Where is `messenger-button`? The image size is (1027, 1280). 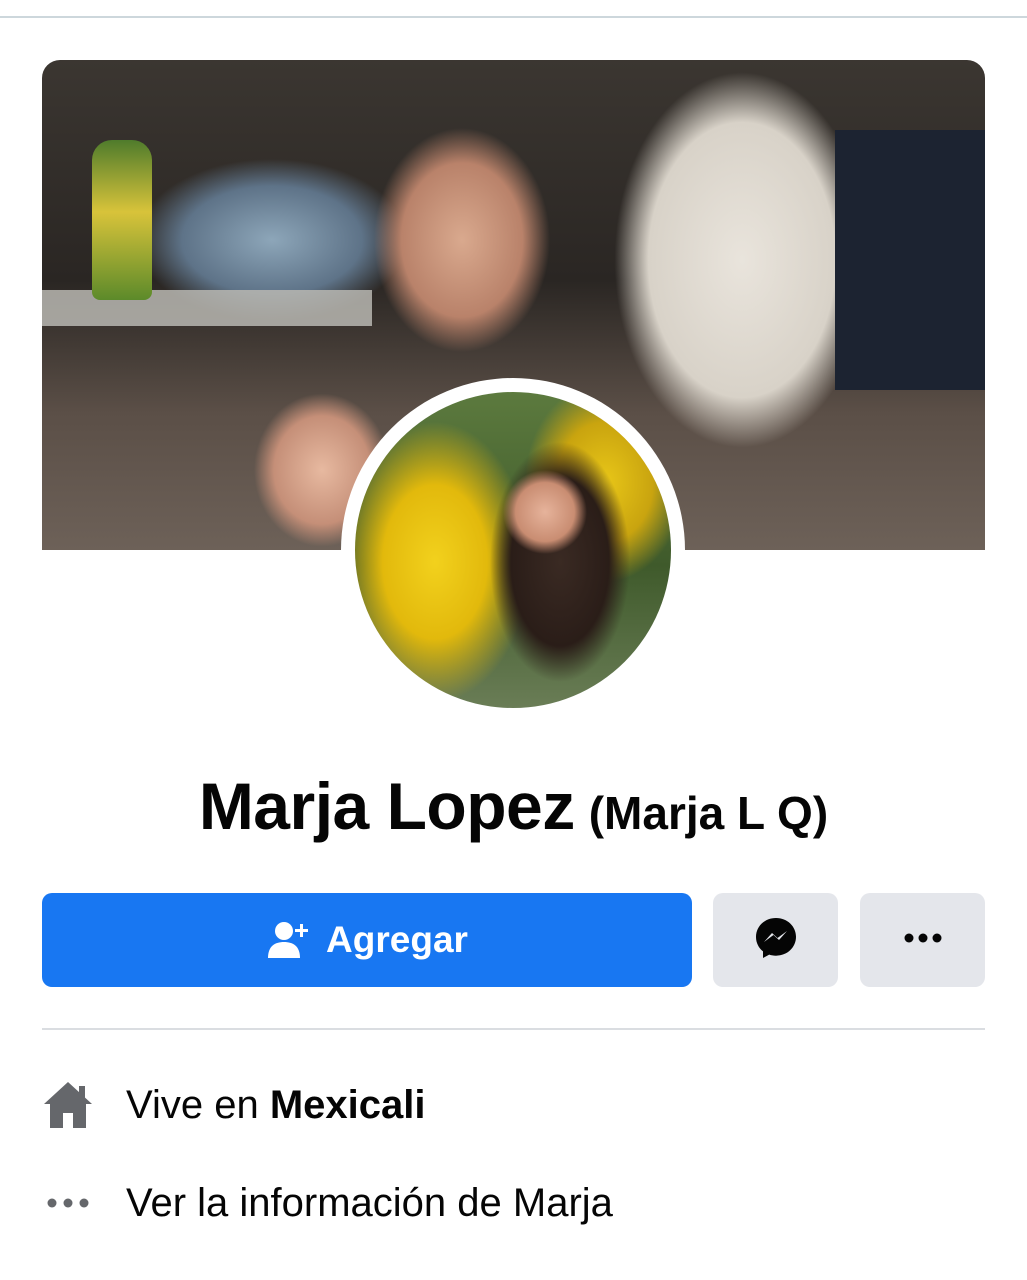
messenger-button is located at coordinates (775, 940).